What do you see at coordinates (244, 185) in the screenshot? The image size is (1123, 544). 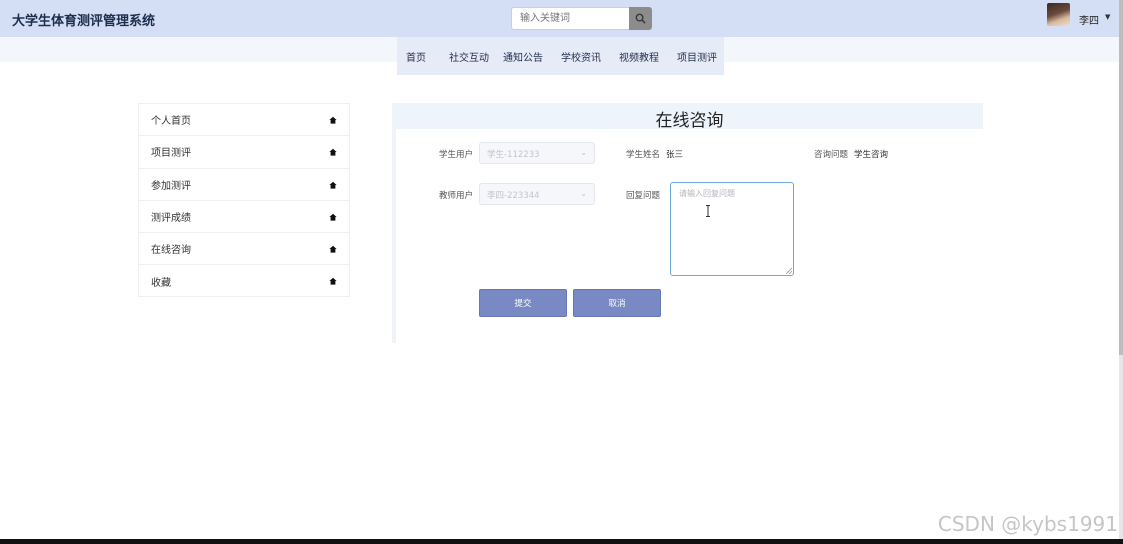 I see `sidebar-item-join-eval: 参加测评` at bounding box center [244, 185].